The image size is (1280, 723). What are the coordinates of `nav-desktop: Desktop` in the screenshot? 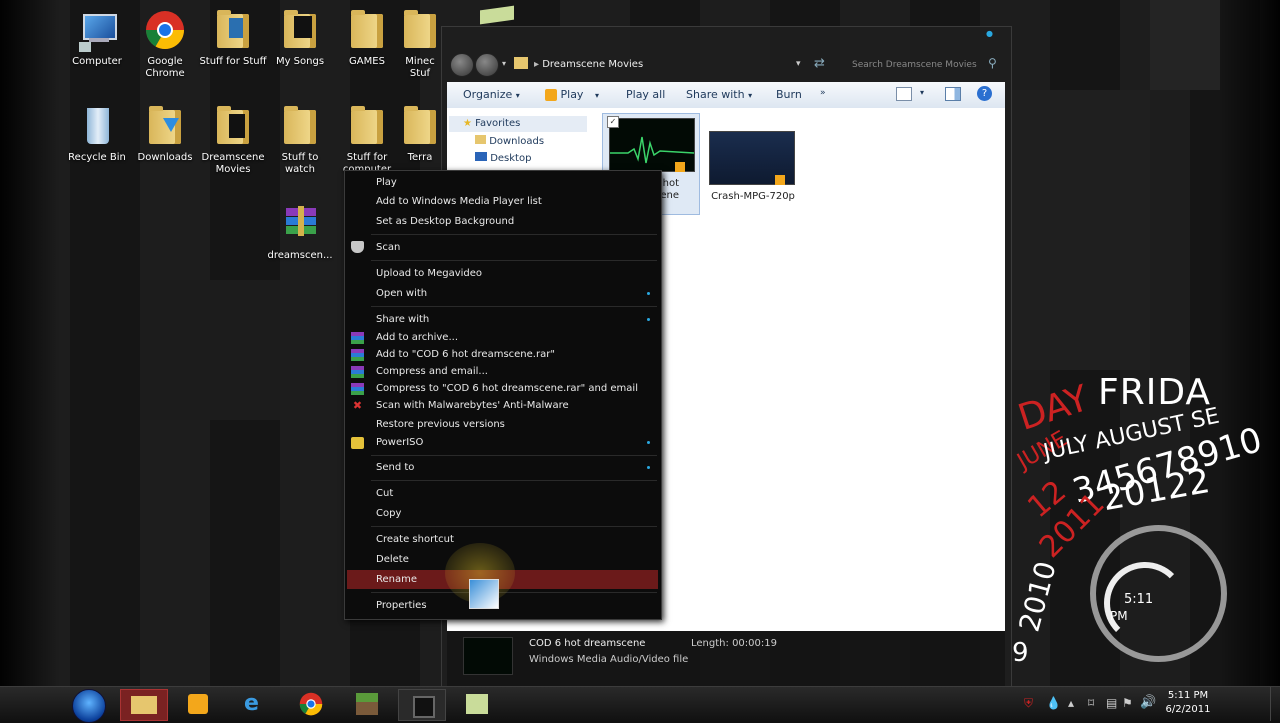 It's located at (503, 159).